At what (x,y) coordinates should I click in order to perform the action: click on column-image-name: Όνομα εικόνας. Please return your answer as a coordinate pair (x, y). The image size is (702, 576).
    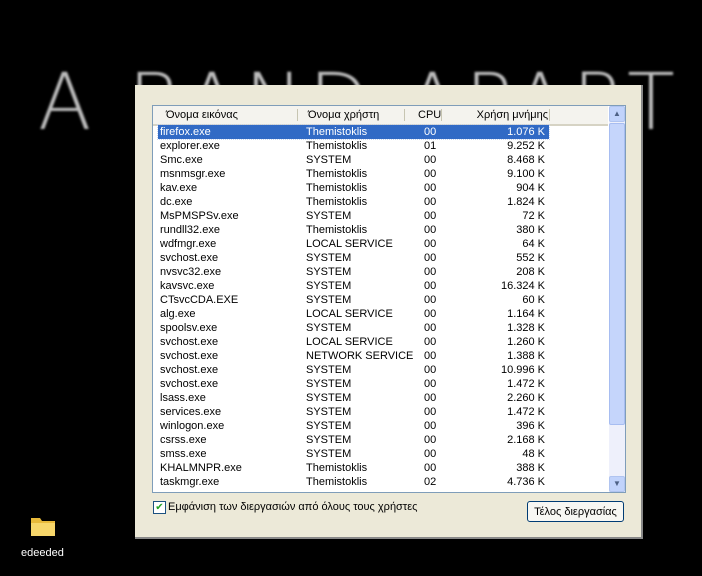
    Looking at the image, I should click on (202, 115).